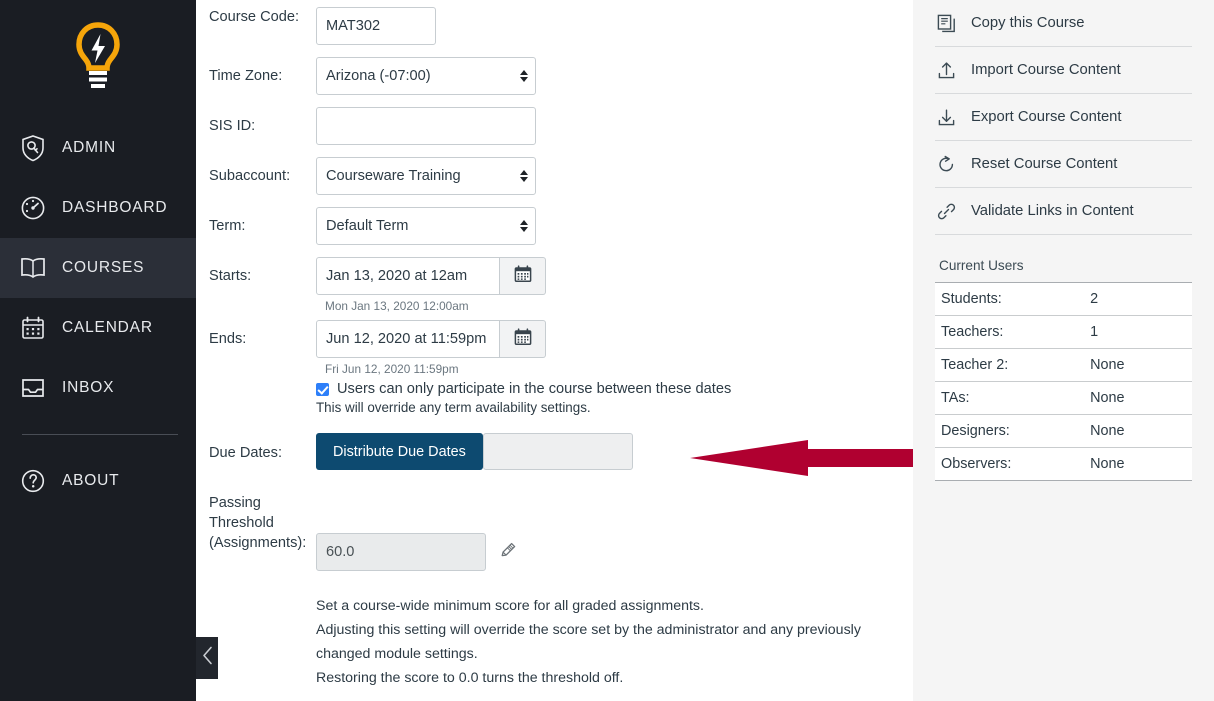 This screenshot has width=1214, height=701. What do you see at coordinates (561, 76) in the screenshot?
I see `field-row-time-zone: Time Zone: Arizona (-07:00)` at bounding box center [561, 76].